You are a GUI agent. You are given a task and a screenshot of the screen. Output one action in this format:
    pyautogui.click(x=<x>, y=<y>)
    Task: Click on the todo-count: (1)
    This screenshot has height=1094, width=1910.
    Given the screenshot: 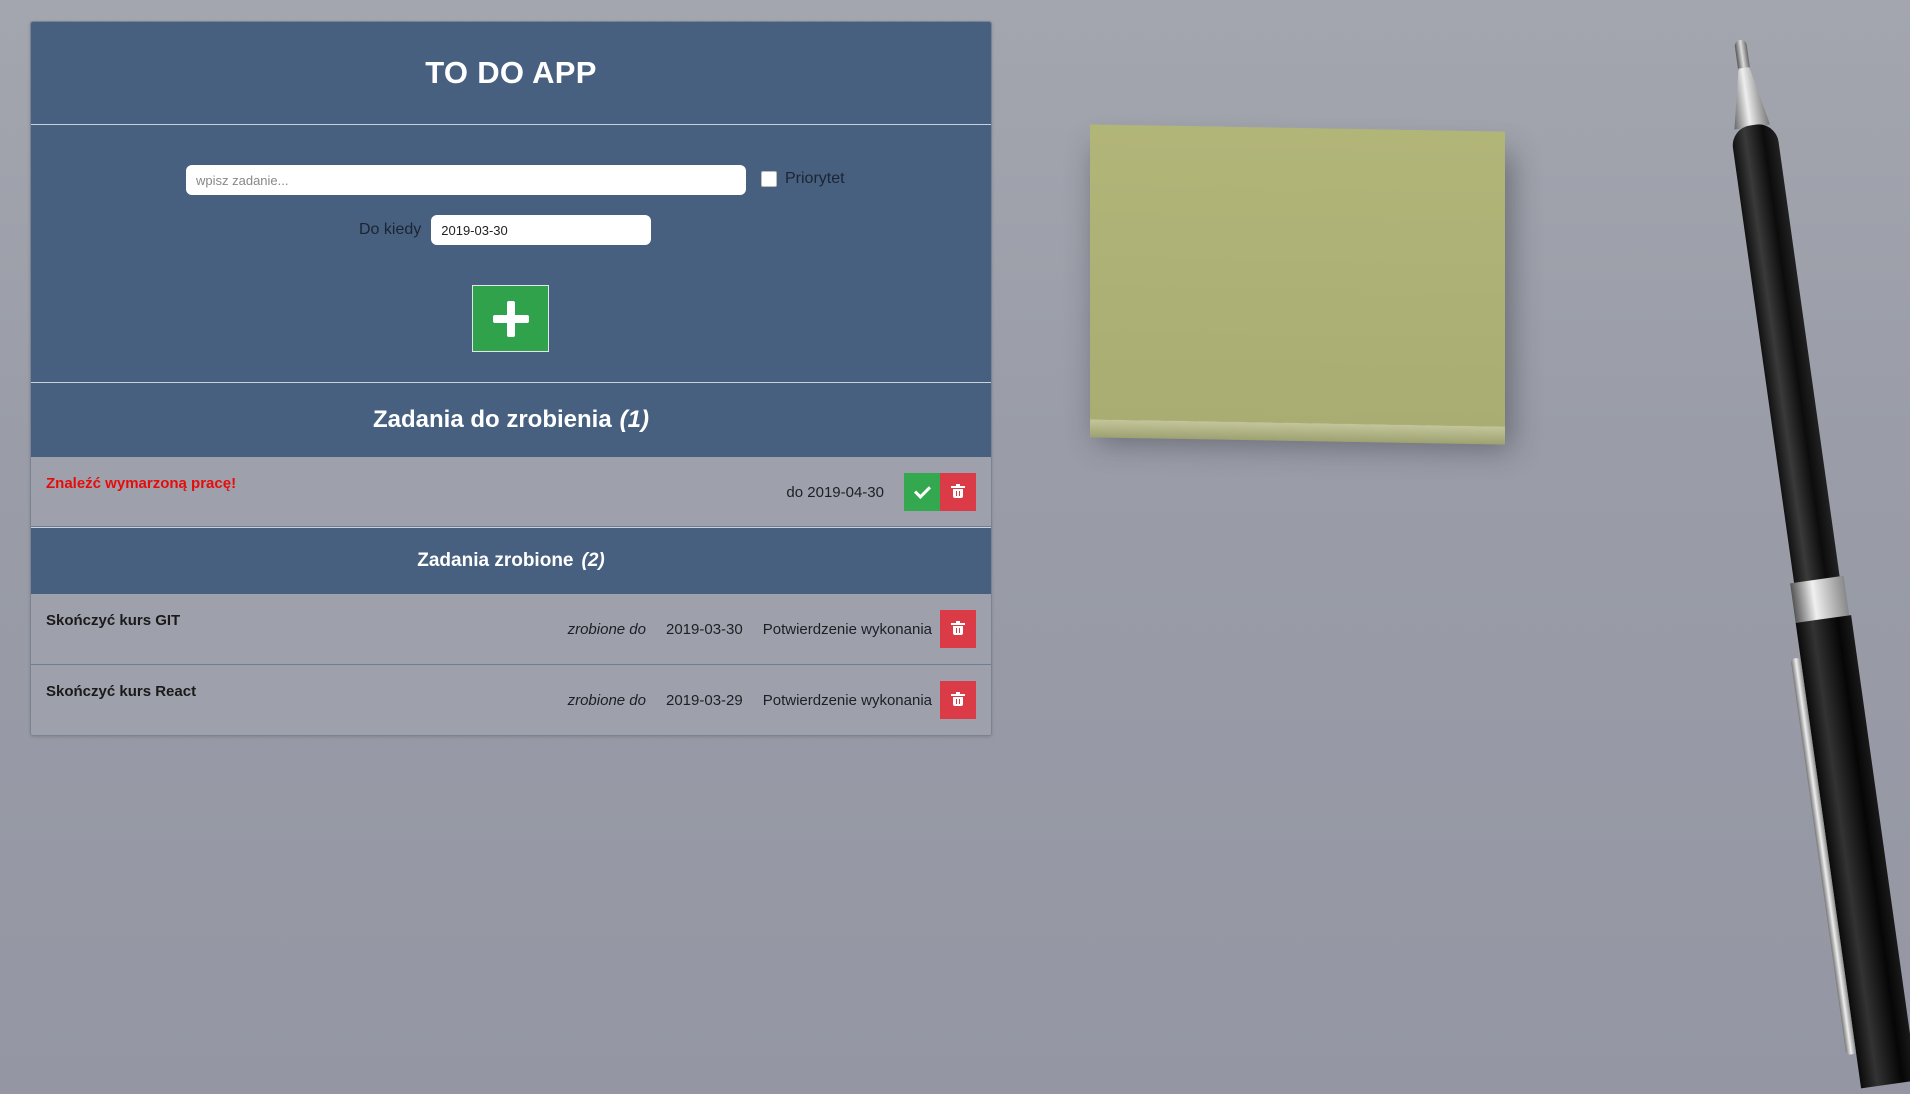 What is the action you would take?
    pyautogui.click(x=634, y=419)
    